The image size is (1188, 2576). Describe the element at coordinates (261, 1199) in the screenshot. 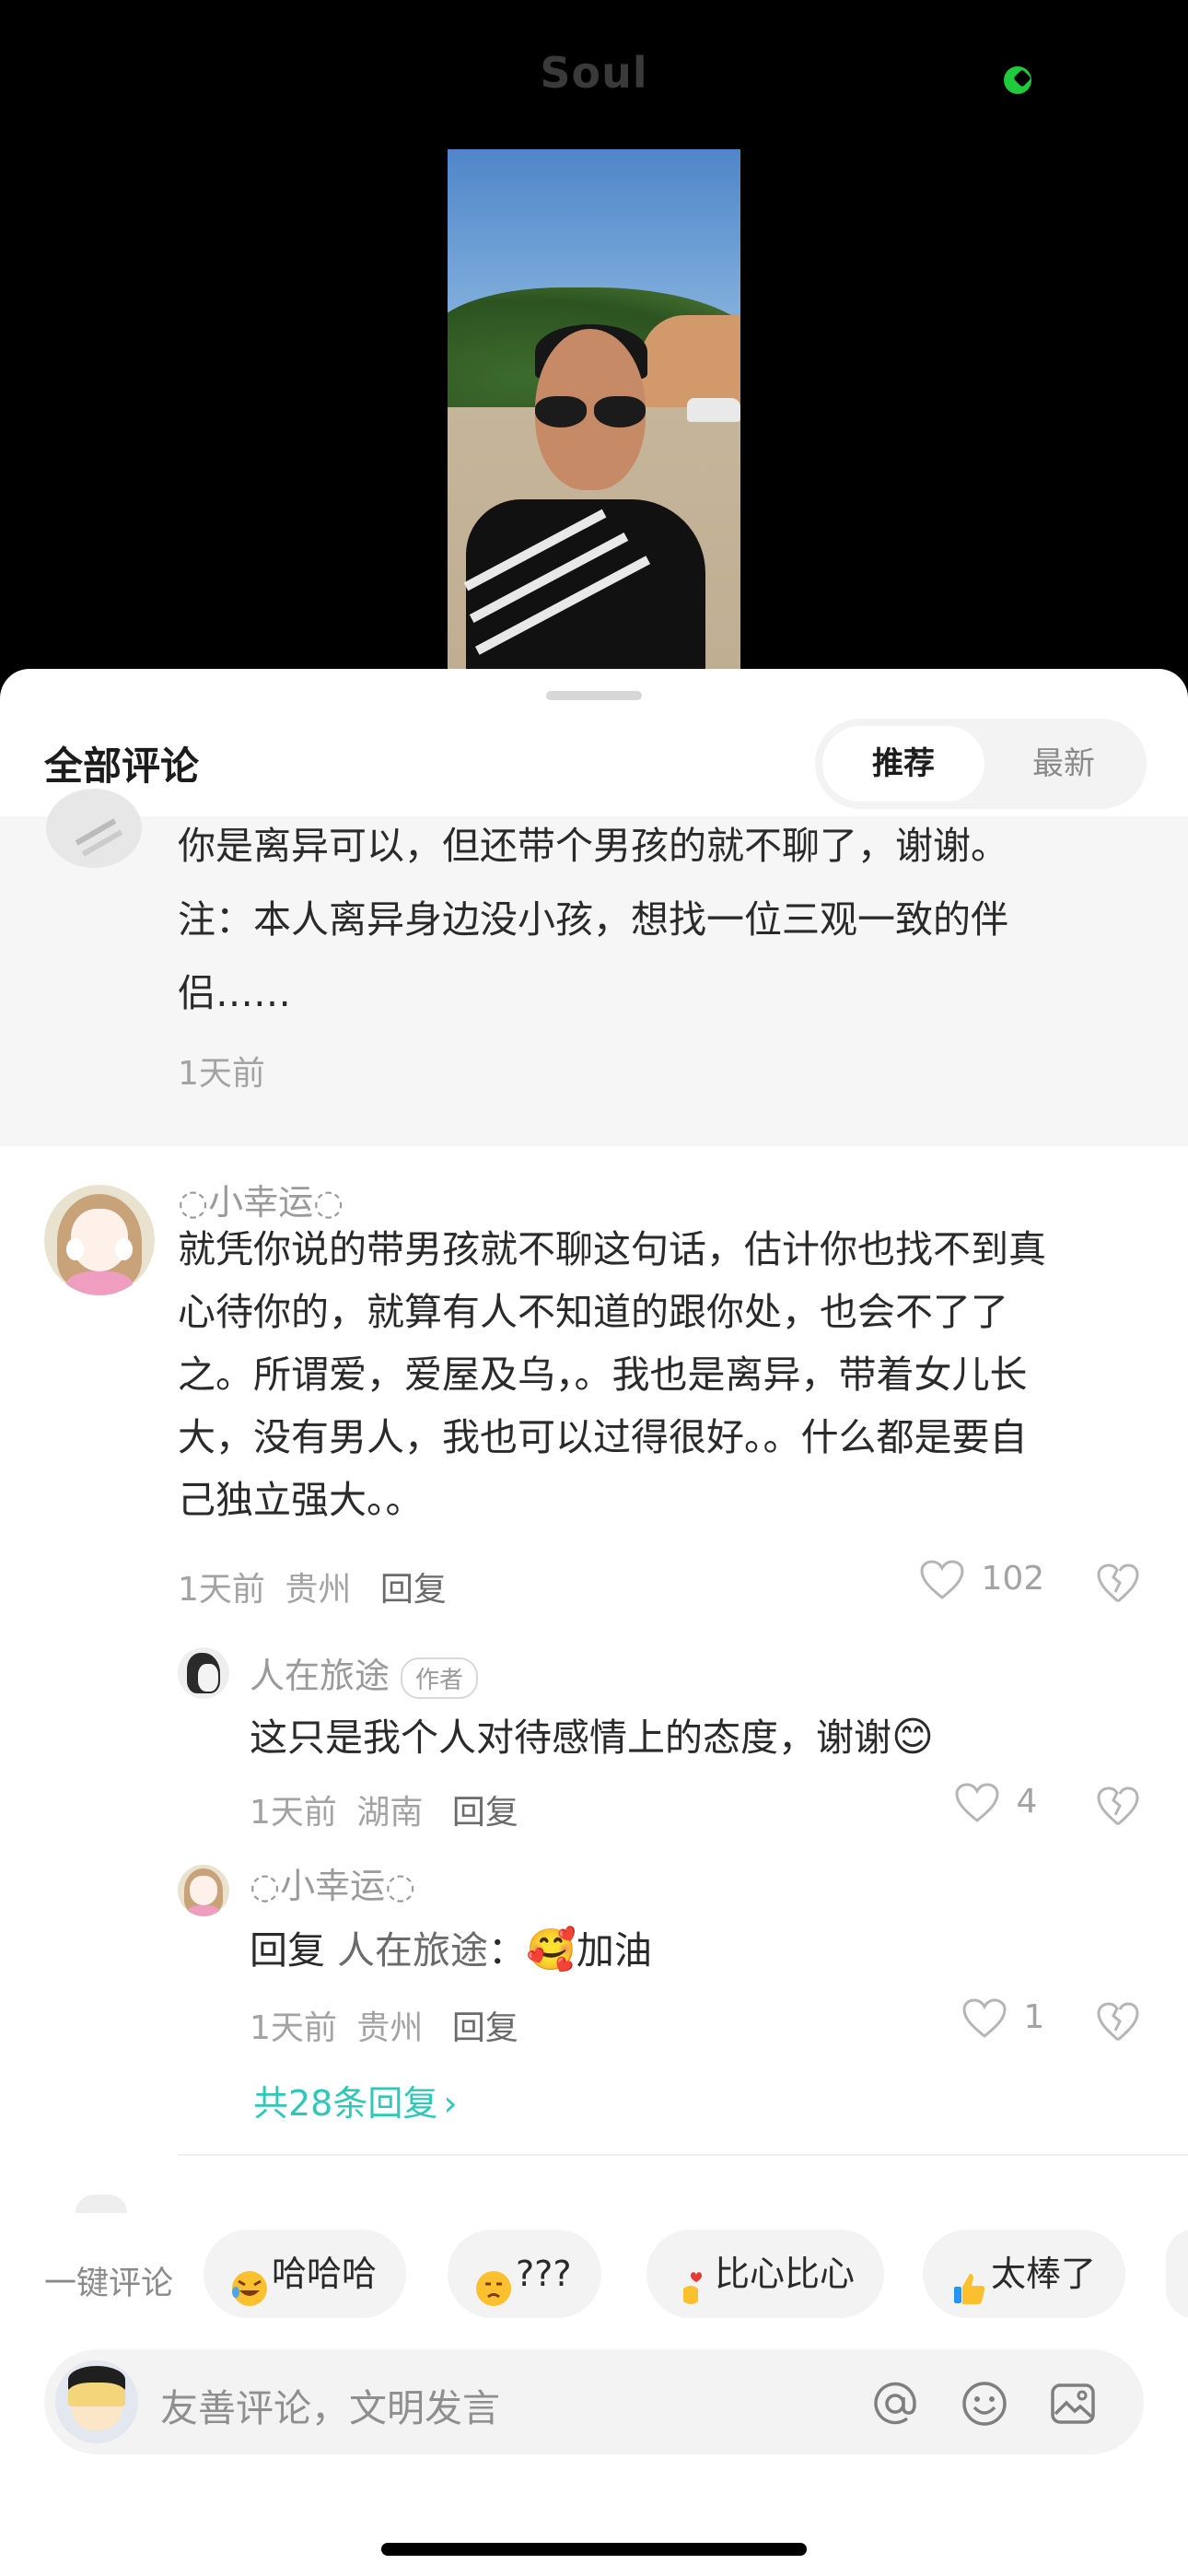

I see `comment-nickname: ◌小幸运◌` at that location.